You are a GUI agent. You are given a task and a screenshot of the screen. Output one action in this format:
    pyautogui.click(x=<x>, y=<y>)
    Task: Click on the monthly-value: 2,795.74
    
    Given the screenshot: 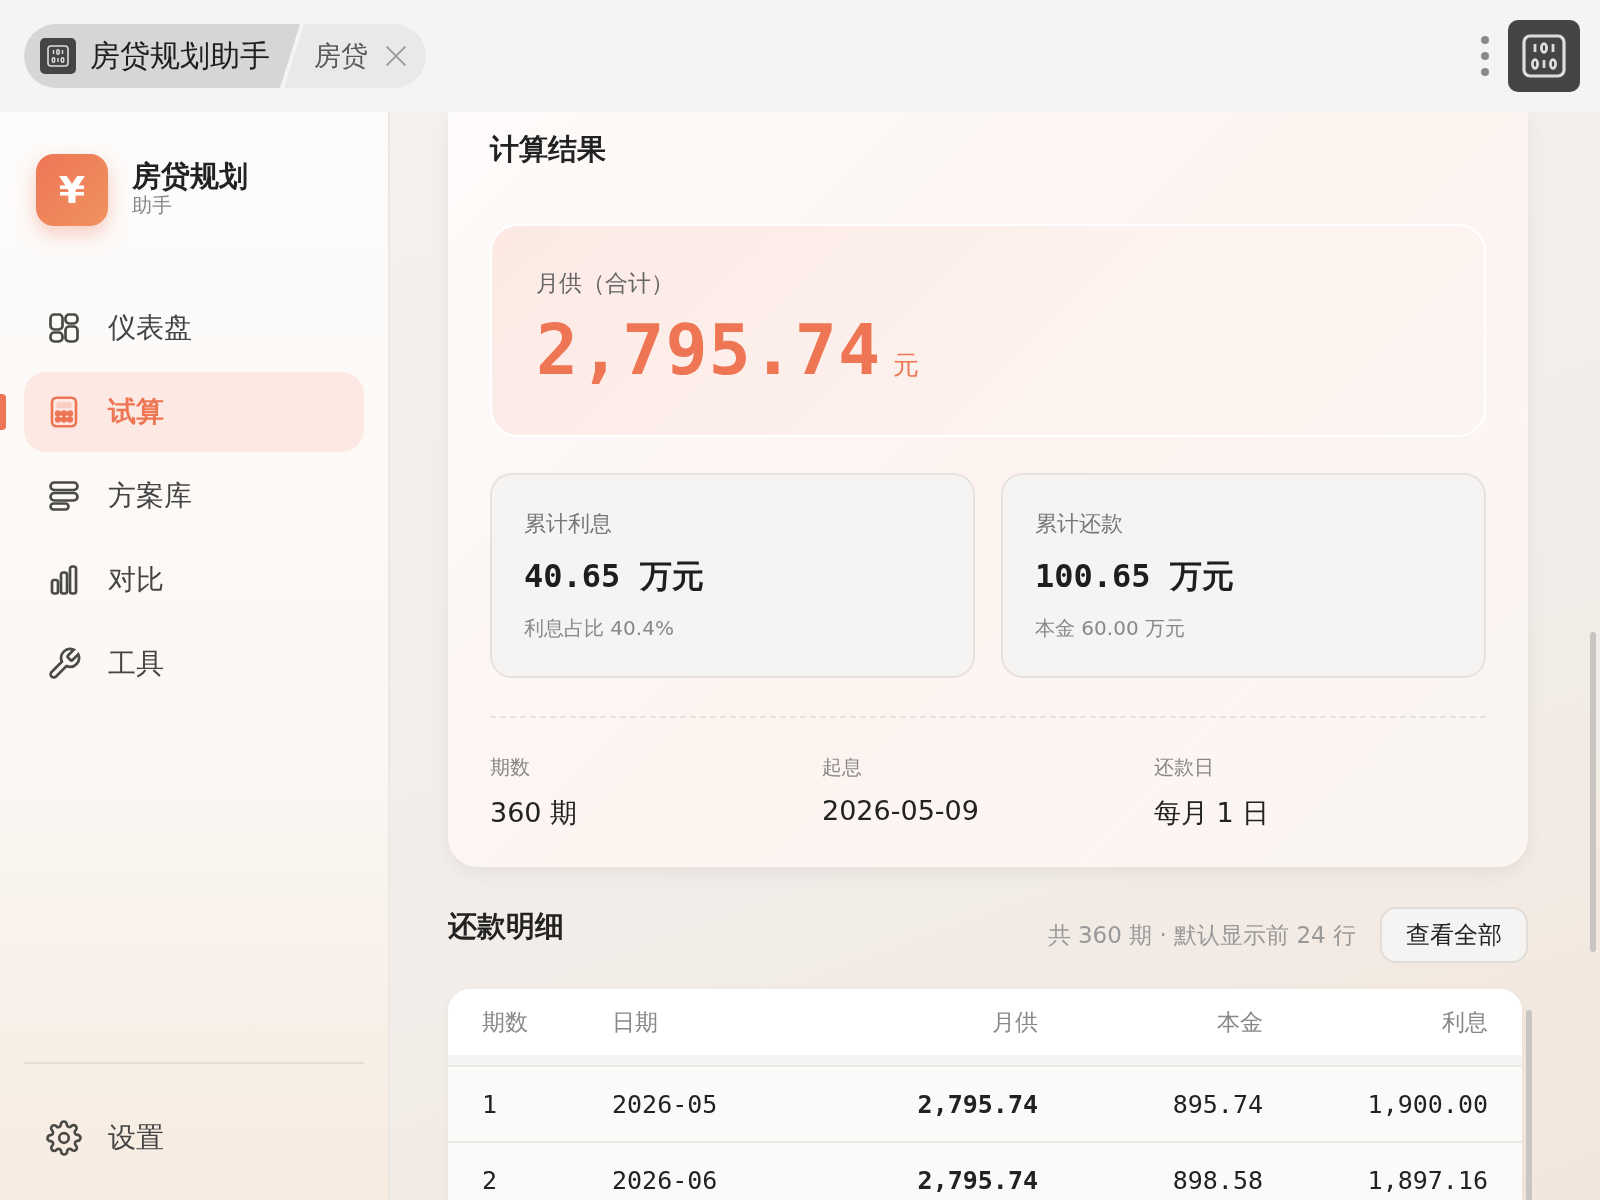 What is the action you would take?
    pyautogui.click(x=709, y=350)
    